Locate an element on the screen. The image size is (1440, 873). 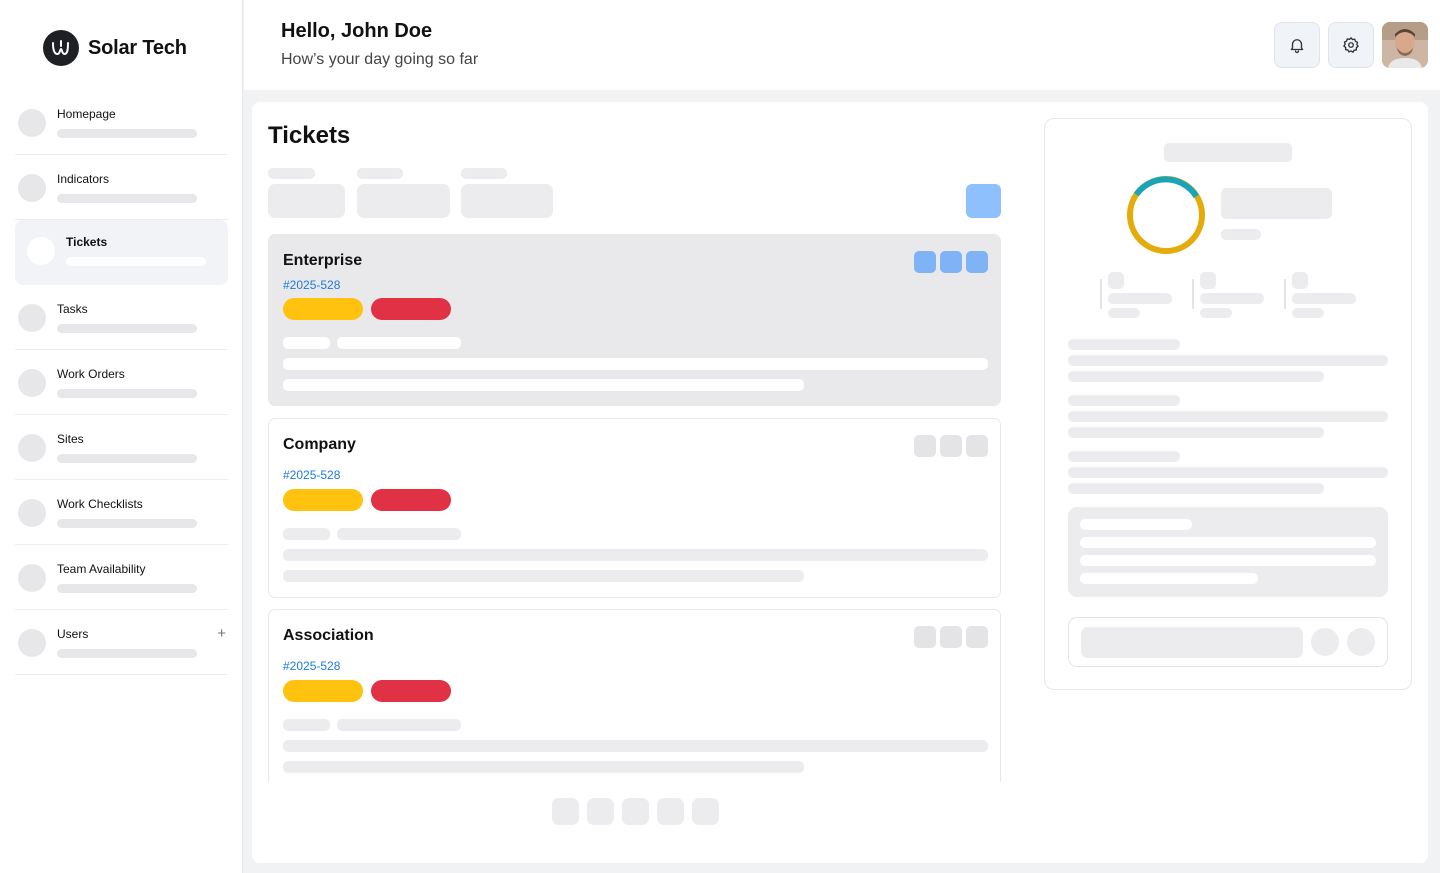
ticket-card: Enterprise #2025-528 is located at coordinates (634, 320).